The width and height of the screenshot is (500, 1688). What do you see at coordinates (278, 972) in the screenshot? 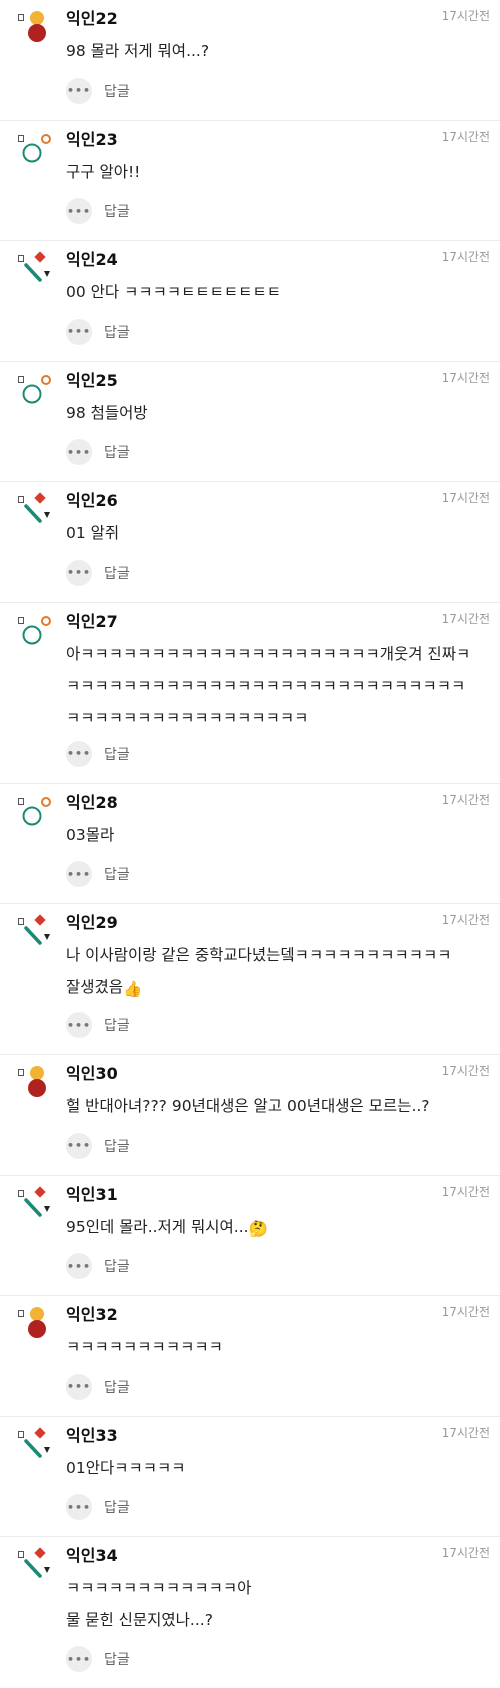
I see `comment-text: 나 이사람이랑 같은 중학교다녔는뎈ㅋㅋㅋㅋㅋㅋㅋㅋㅋㅋㅋ 잘생겼음👍` at bounding box center [278, 972].